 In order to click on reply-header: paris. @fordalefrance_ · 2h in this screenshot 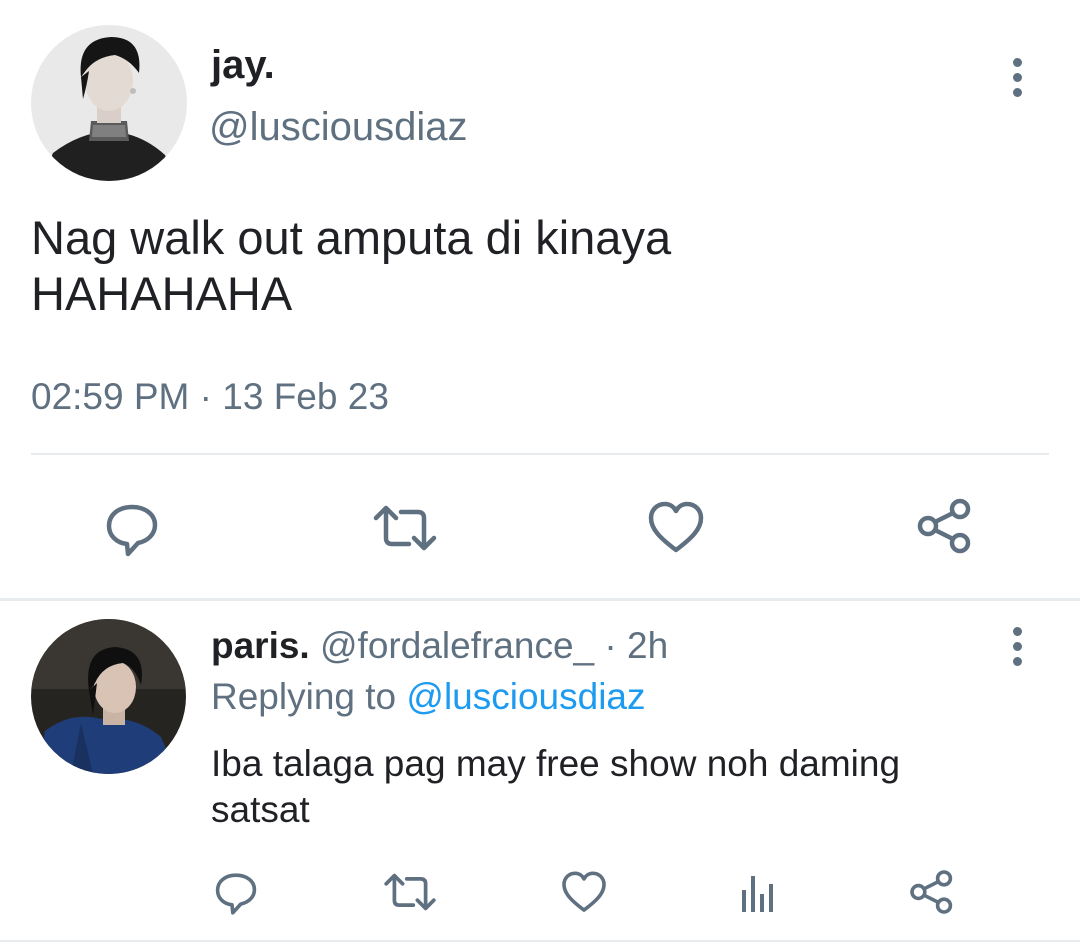, I will do `click(439, 646)`.